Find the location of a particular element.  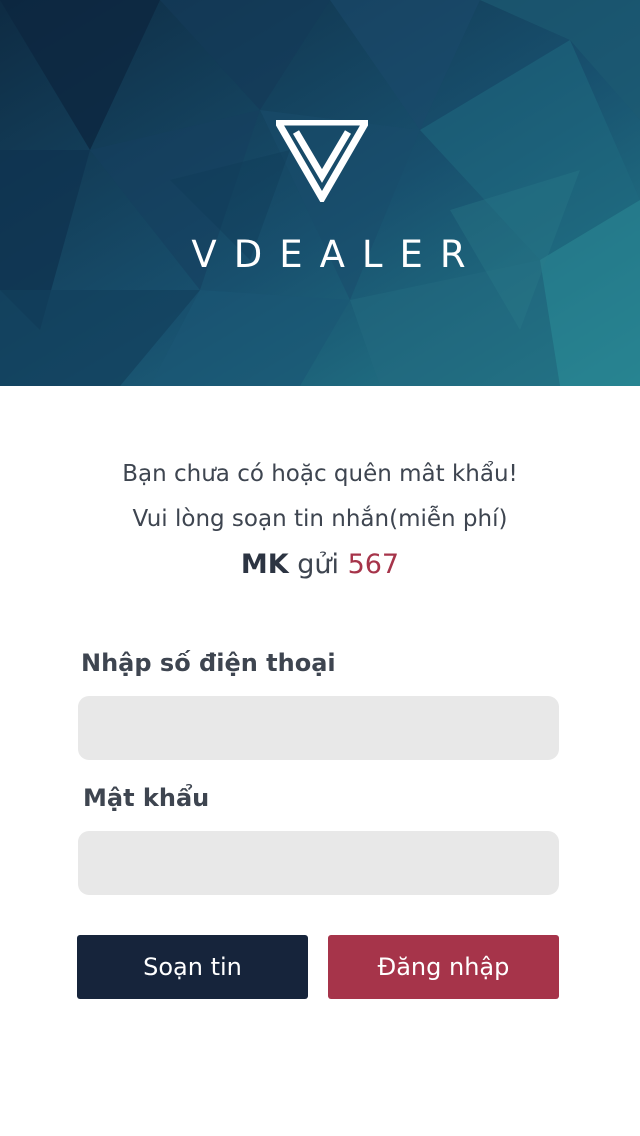

notice-line-3: MK gửi 567 is located at coordinates (320, 564).